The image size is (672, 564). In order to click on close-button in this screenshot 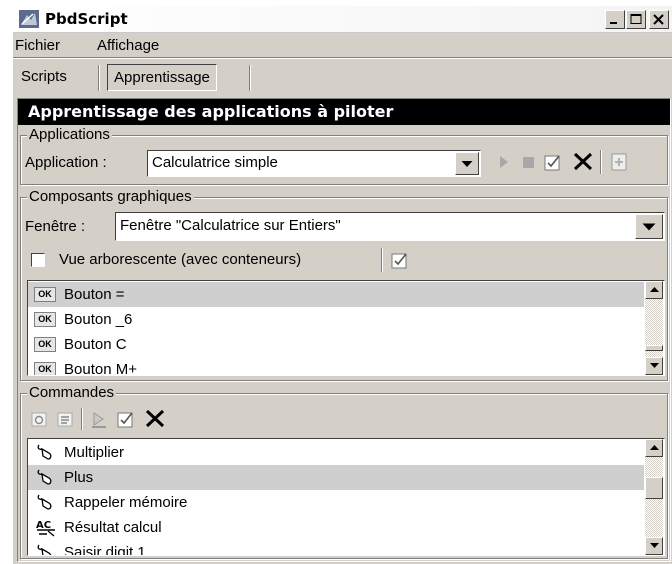, I will do `click(659, 19)`.